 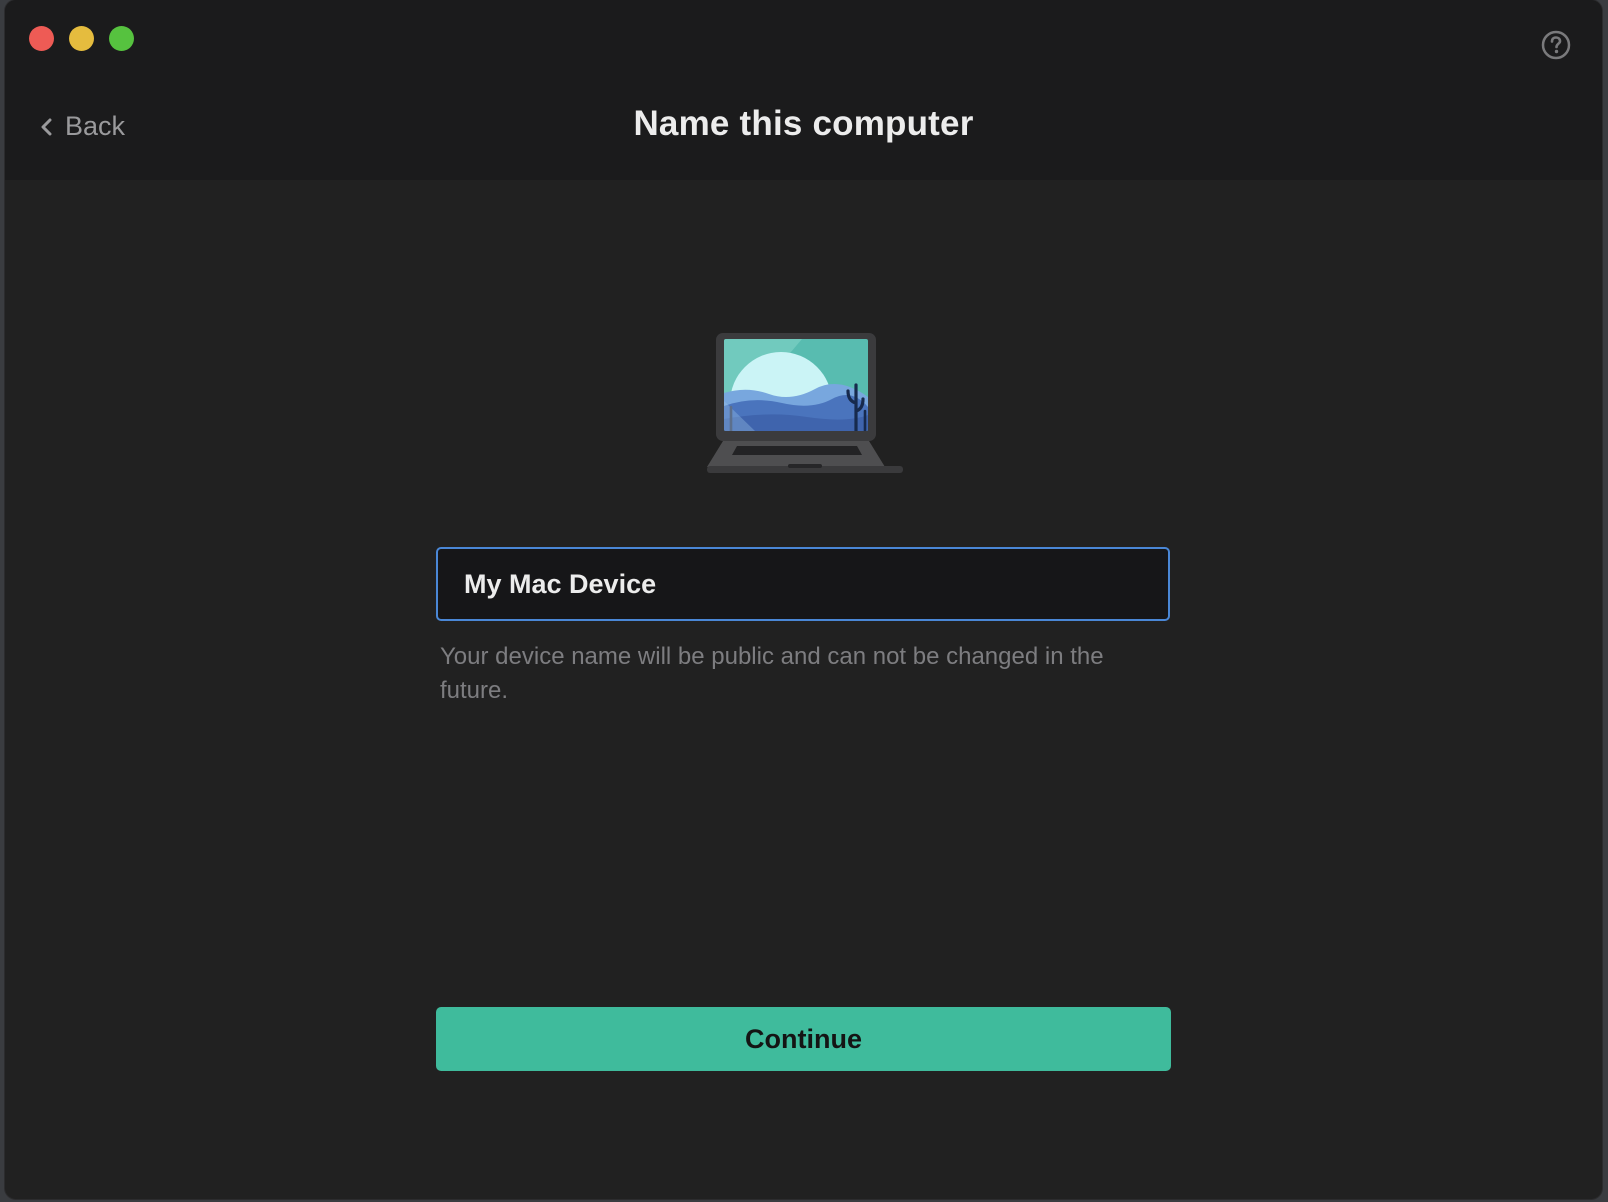 What do you see at coordinates (1556, 45) in the screenshot?
I see `help-circle-icon` at bounding box center [1556, 45].